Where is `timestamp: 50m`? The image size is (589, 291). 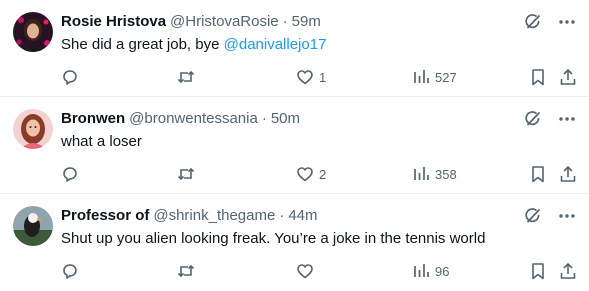
timestamp: 50m is located at coordinates (285, 119).